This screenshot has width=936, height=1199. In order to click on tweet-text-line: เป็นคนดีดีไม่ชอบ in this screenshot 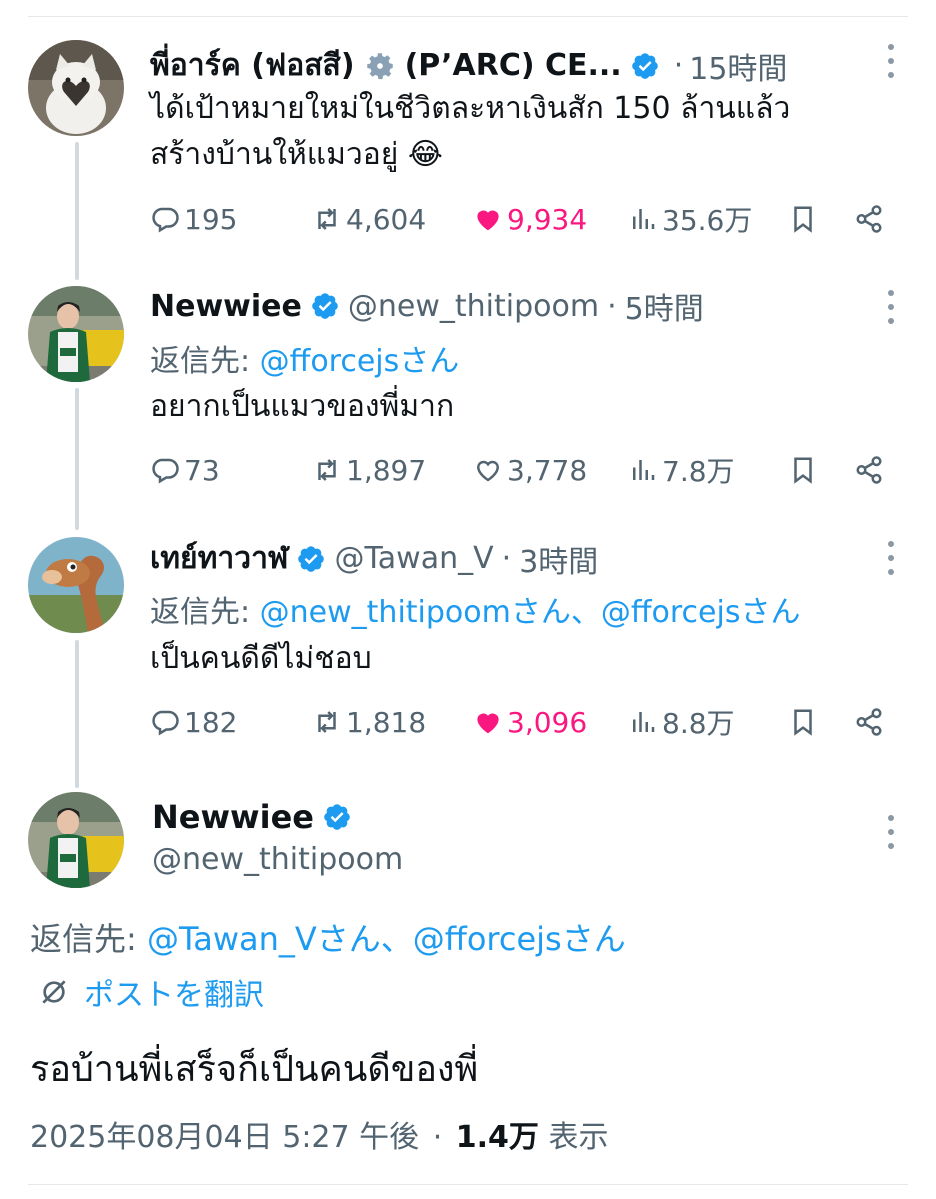, I will do `click(261, 658)`.